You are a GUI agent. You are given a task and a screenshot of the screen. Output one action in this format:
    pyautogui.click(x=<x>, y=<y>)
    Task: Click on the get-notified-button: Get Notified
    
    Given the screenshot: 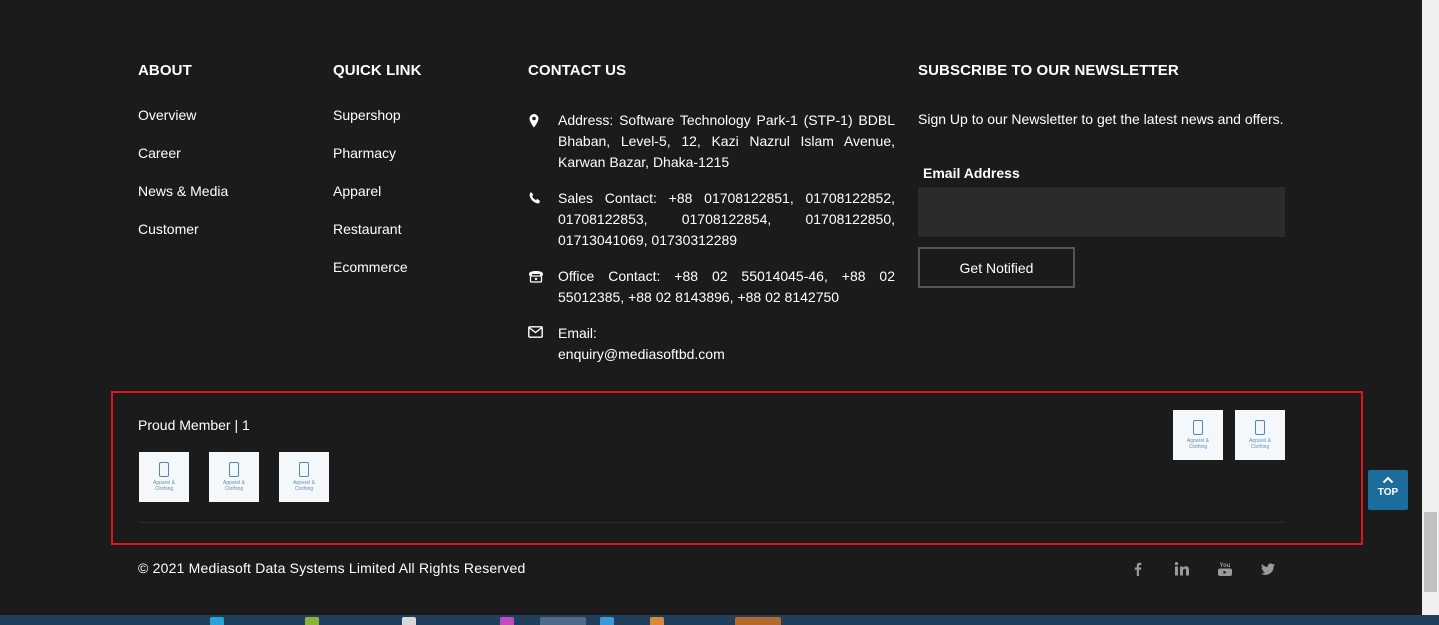 What is the action you would take?
    pyautogui.click(x=996, y=267)
    